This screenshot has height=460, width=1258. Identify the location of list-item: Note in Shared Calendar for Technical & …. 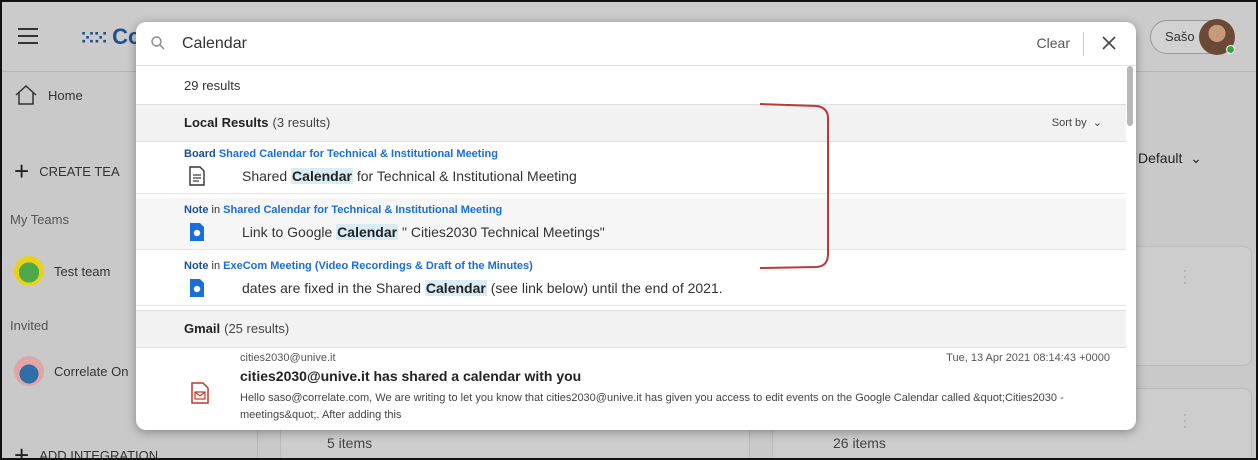
(631, 224).